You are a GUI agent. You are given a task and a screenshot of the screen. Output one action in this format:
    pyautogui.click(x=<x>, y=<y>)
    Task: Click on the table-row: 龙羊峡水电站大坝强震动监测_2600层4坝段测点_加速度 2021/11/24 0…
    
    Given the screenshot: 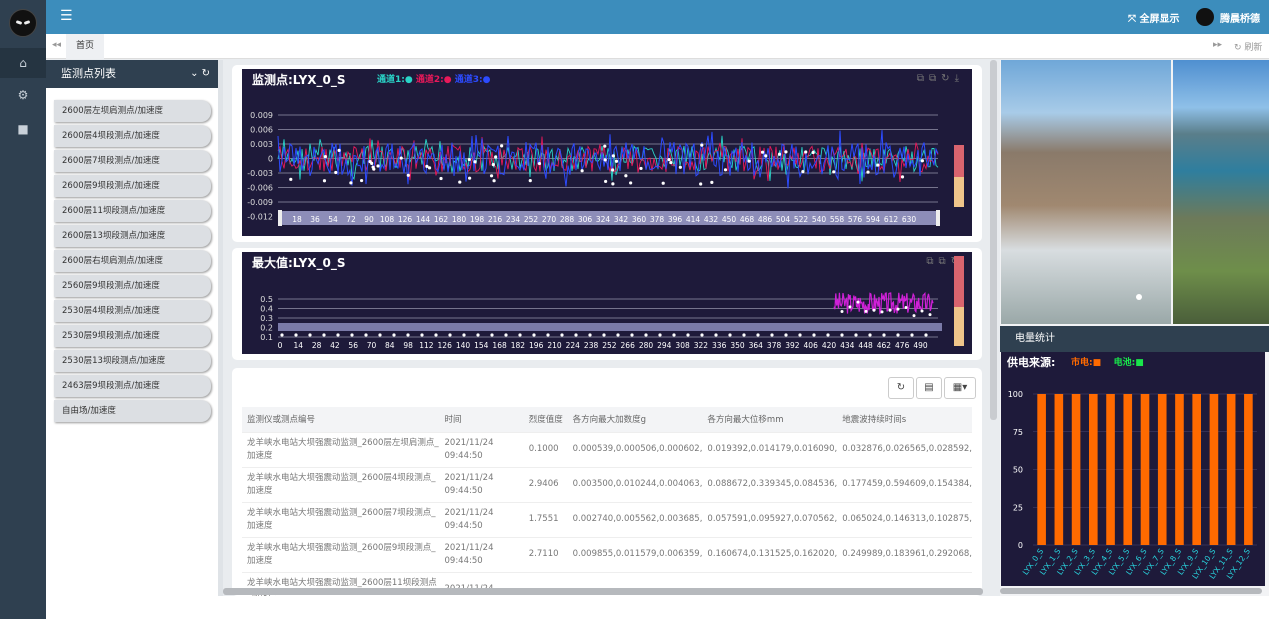 What is the action you would take?
    pyautogui.click(x=607, y=484)
    